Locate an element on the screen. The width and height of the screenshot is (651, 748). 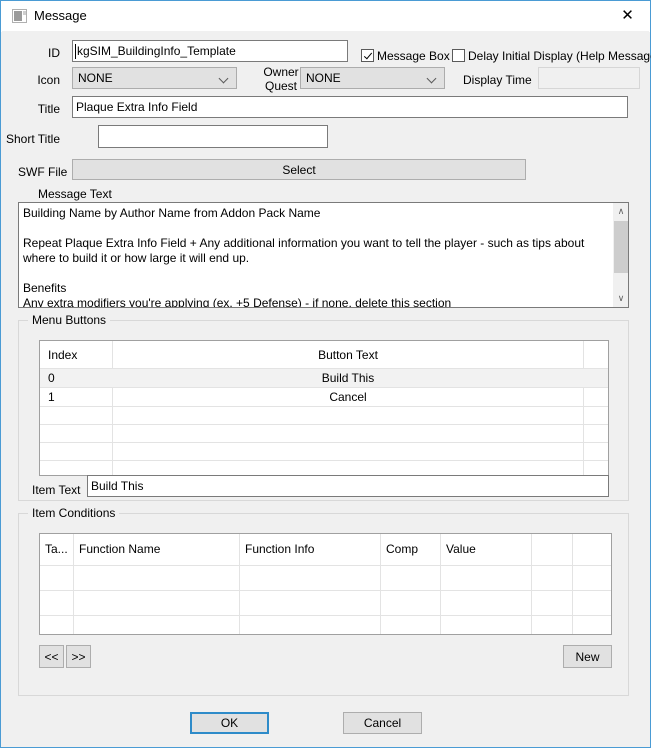
id-label: ID is located at coordinates (54, 53).